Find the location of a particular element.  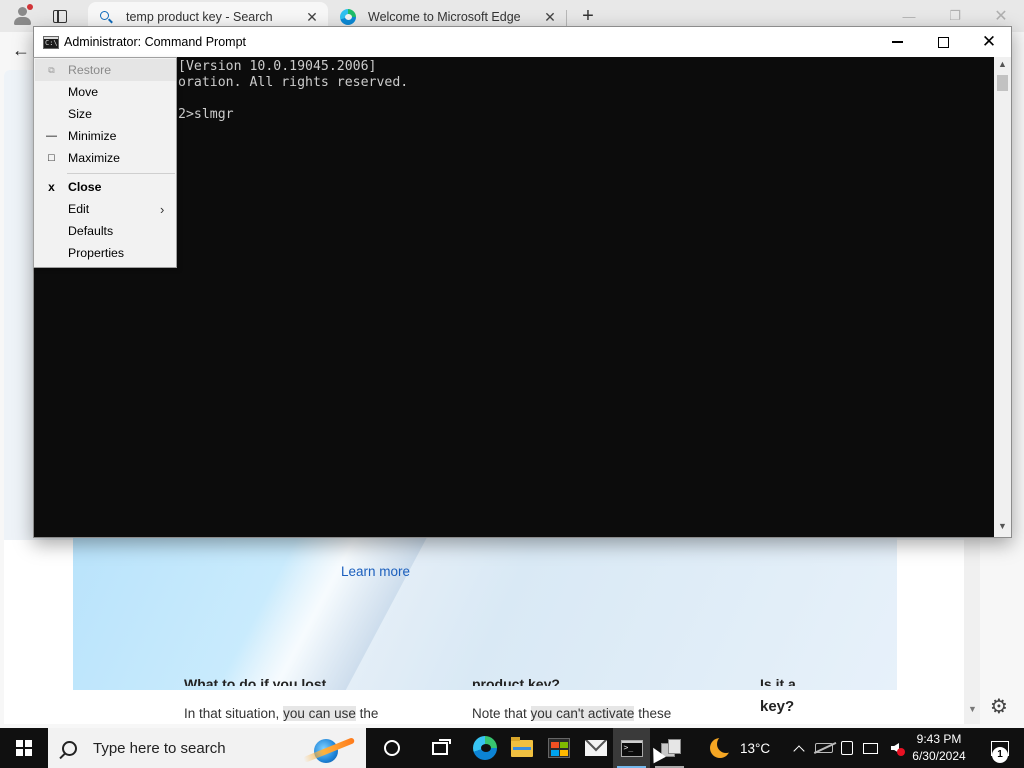

taskbar-search-box: Type here to search is located at coordinates (207, 748).